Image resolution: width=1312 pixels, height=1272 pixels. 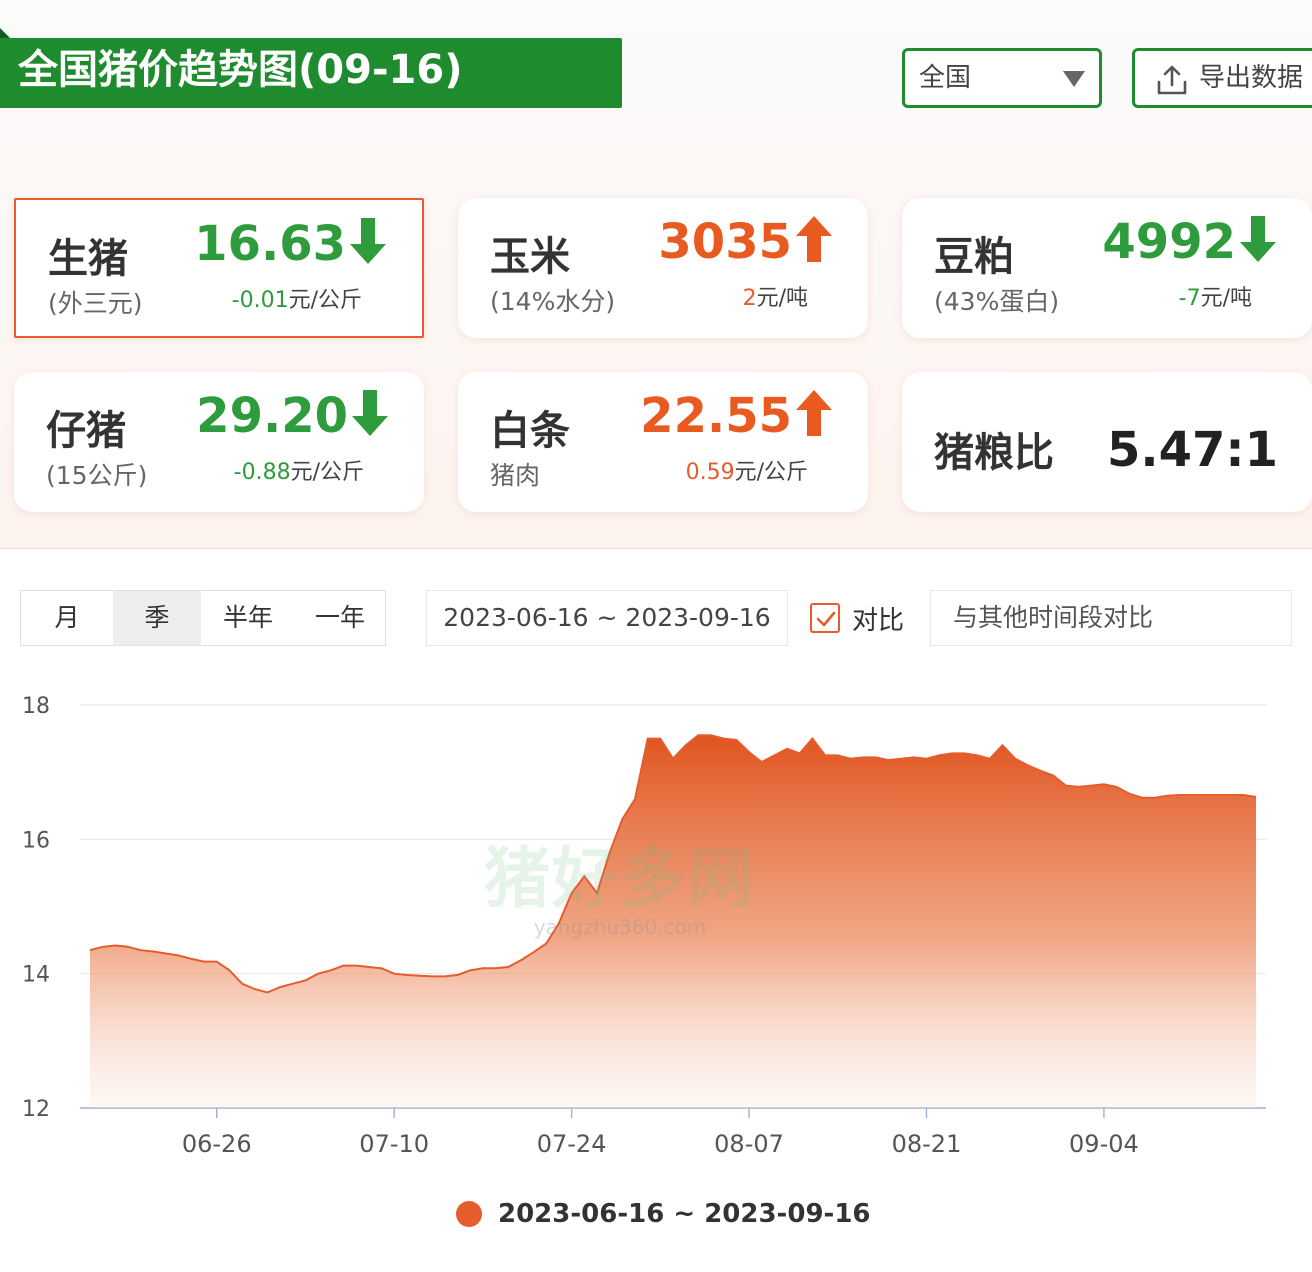 I want to click on compare-label: 对比, so click(x=878, y=621).